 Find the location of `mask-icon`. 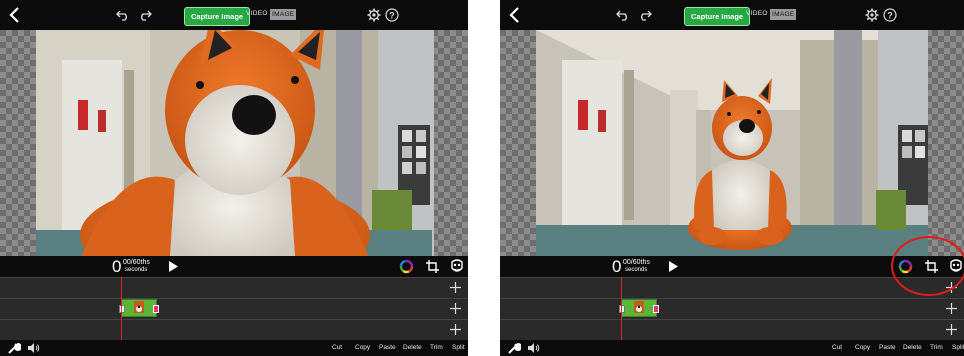

mask-icon is located at coordinates (457, 266).